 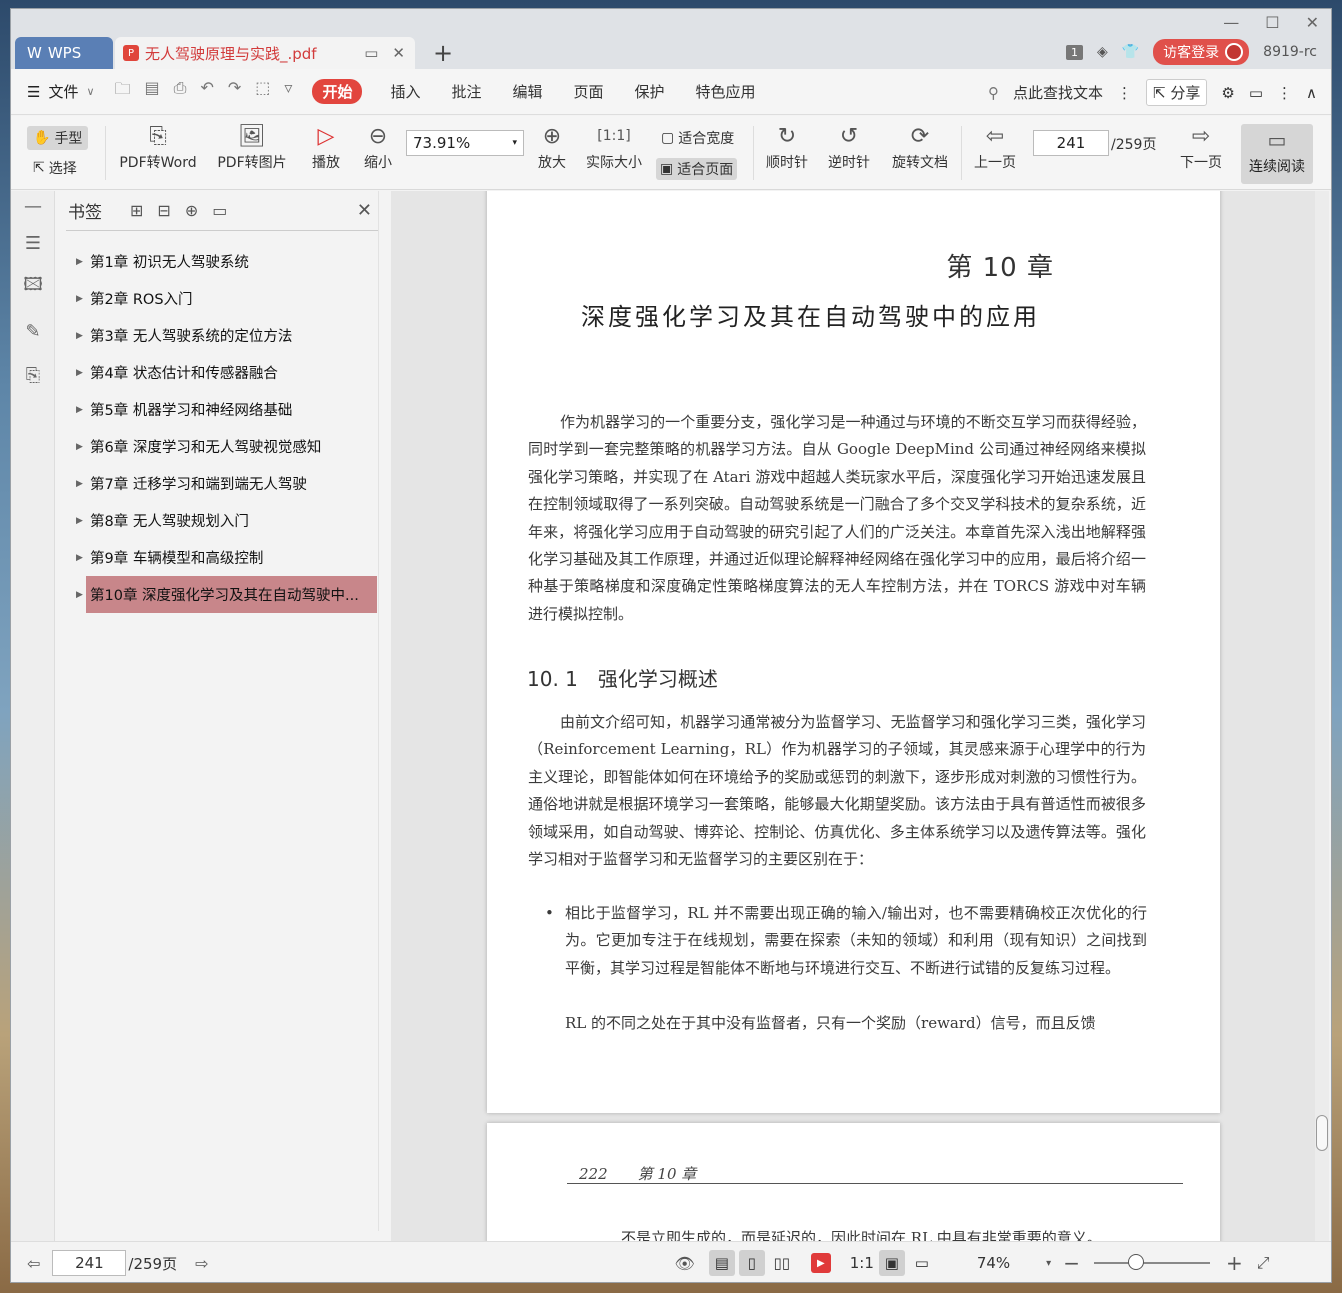 What do you see at coordinates (721, 1263) in the screenshot?
I see `continuous-view-icon: ▤` at bounding box center [721, 1263].